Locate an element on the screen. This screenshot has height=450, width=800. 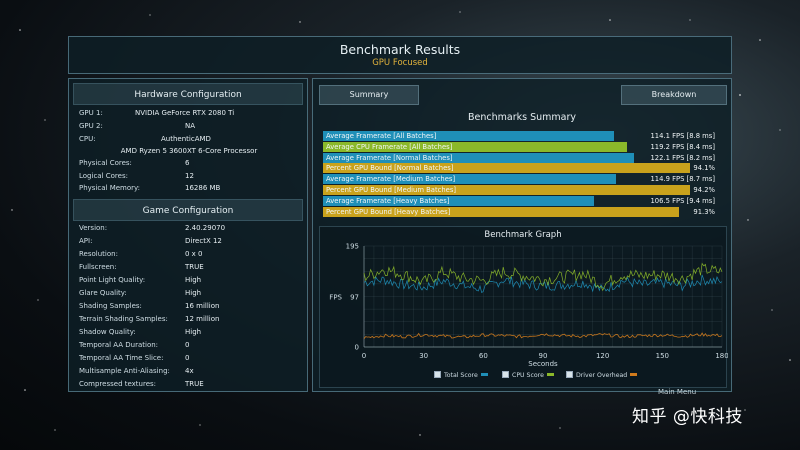
game-row: Temporal AA Duration: 0 is located at coordinates (189, 345).